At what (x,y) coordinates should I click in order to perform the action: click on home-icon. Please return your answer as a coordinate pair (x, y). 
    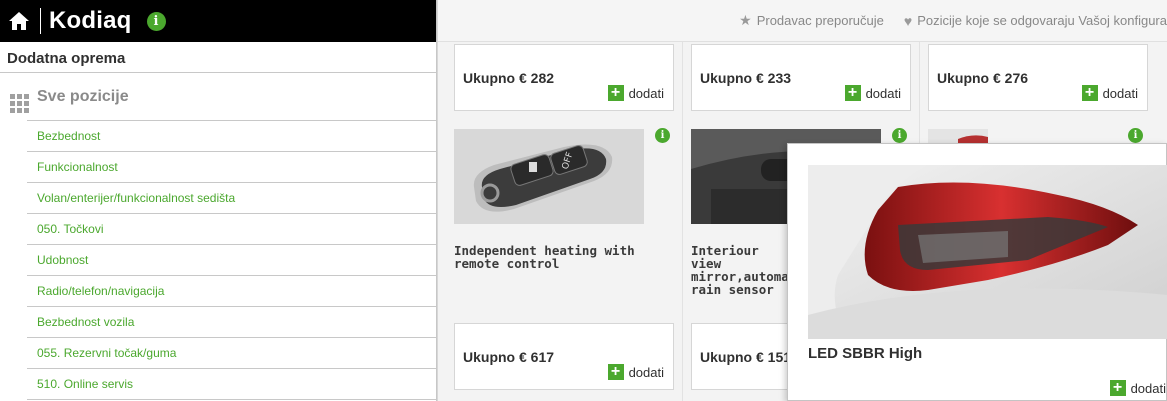
    Looking at the image, I should click on (19, 21).